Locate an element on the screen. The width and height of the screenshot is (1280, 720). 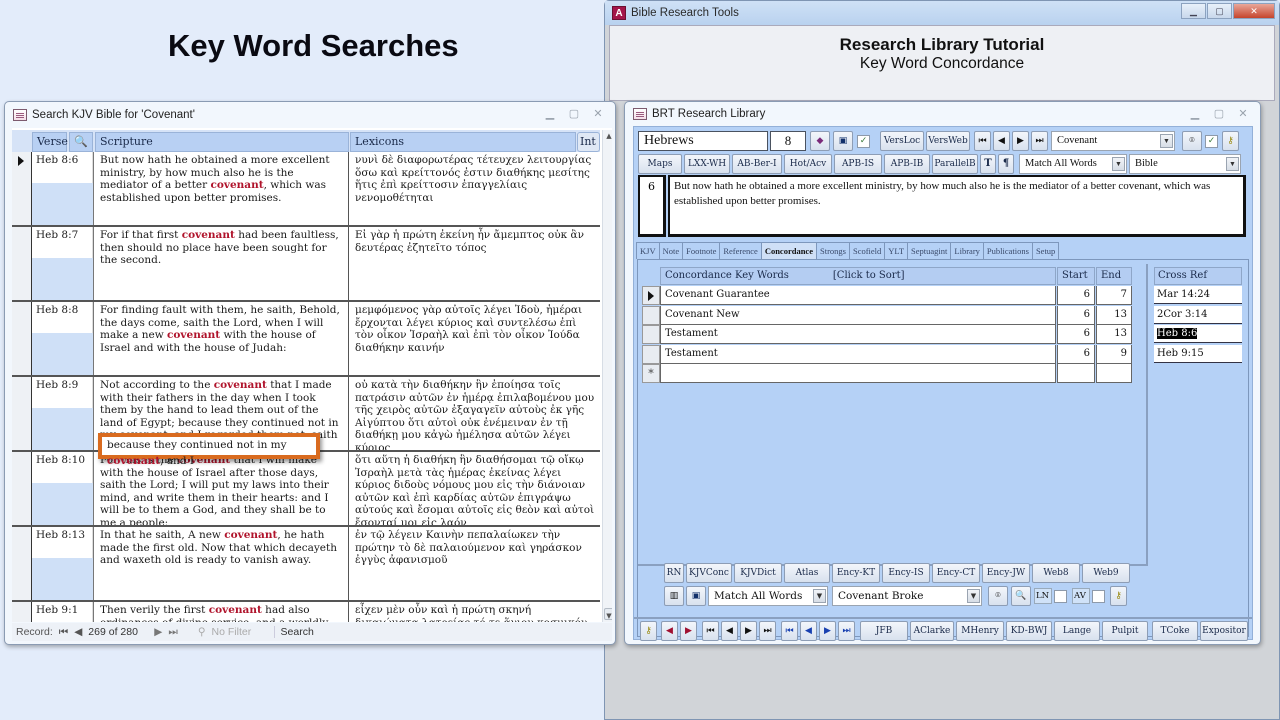
back-button: ◀ is located at coordinates (669, 631).